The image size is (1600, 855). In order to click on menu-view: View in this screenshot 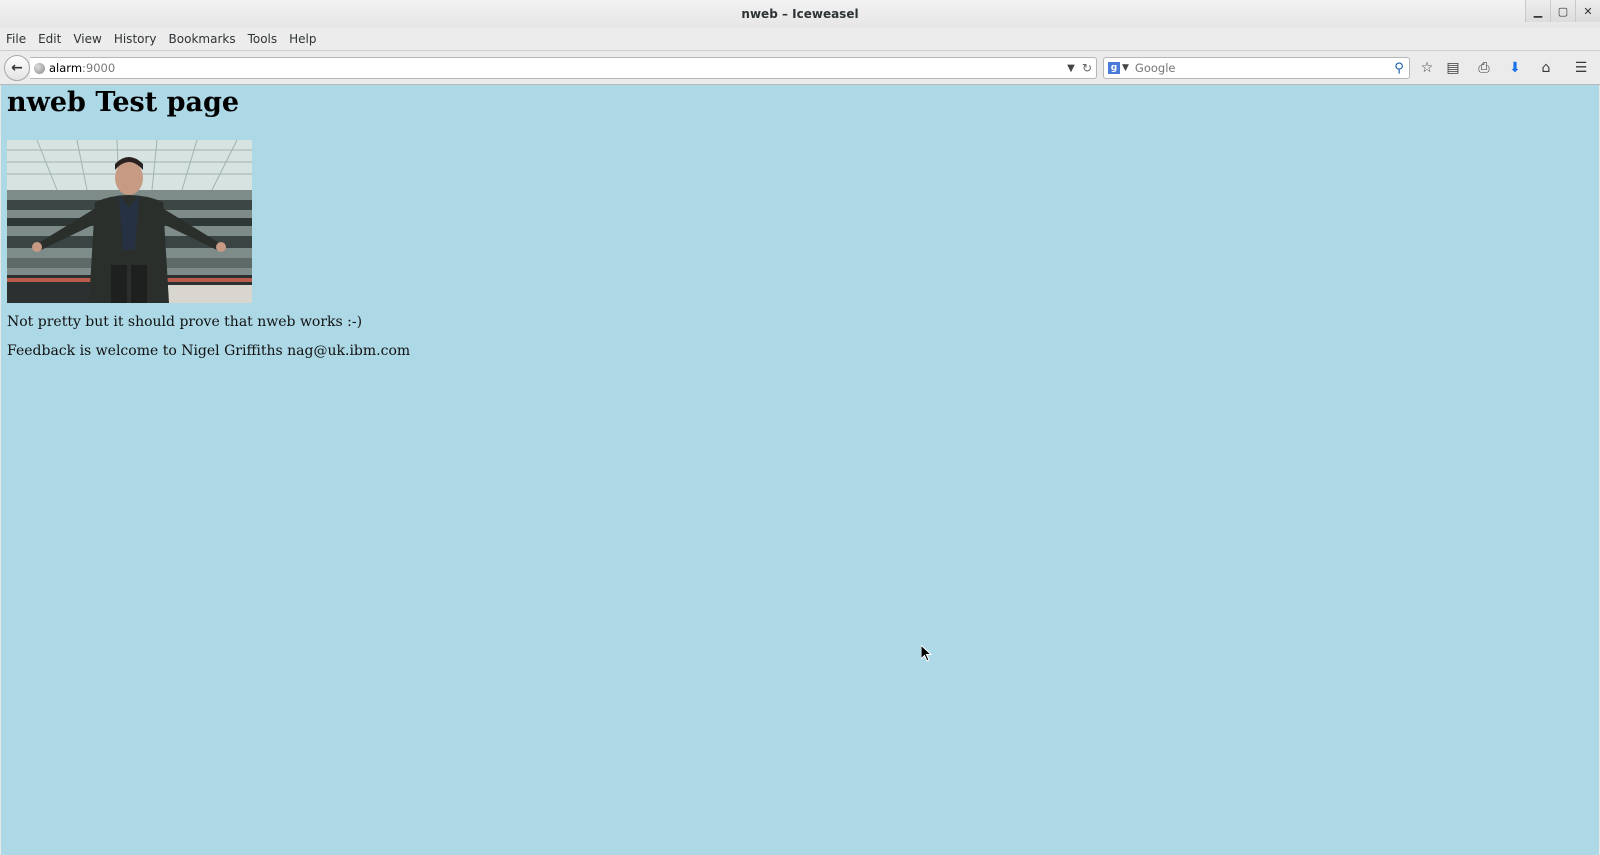, I will do `click(87, 39)`.